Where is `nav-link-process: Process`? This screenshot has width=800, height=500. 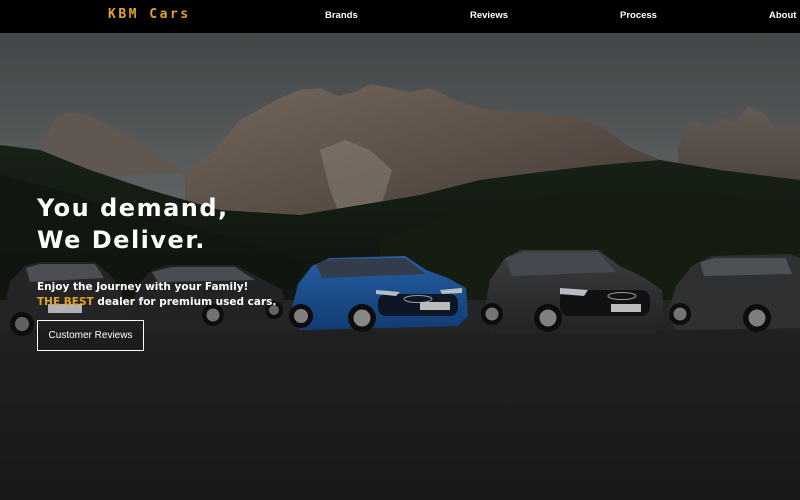 nav-link-process: Process is located at coordinates (638, 15).